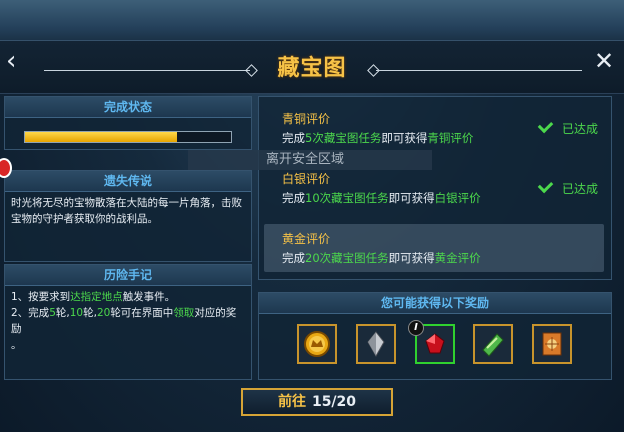  Describe the element at coordinates (434, 188) in the screenshot. I see `rating-card-silver: 白银评价 完成10次藏宝图任务即可获得白银评价 已达成` at that location.